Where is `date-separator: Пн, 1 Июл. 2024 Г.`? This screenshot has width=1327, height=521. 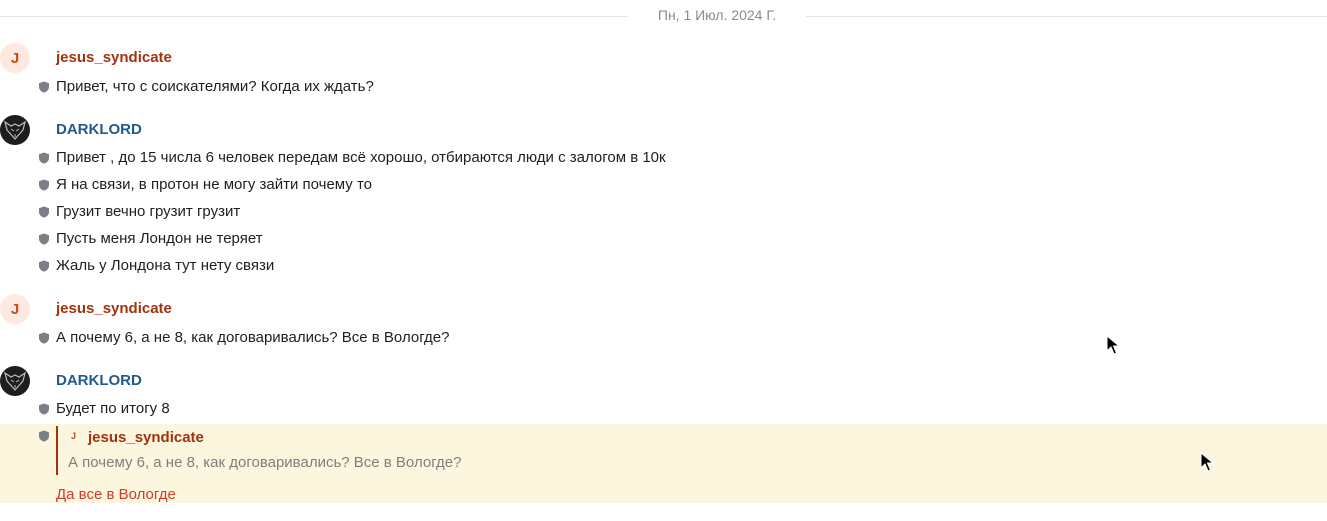
date-separator: Пн, 1 Июл. 2024 Г. is located at coordinates (663, 16).